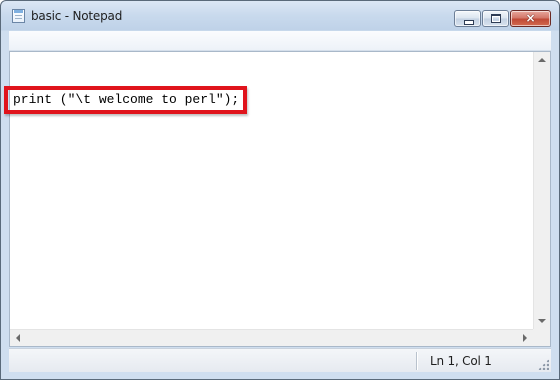 The width and height of the screenshot is (560, 380). I want to click on maximize-icon, so click(495, 18).